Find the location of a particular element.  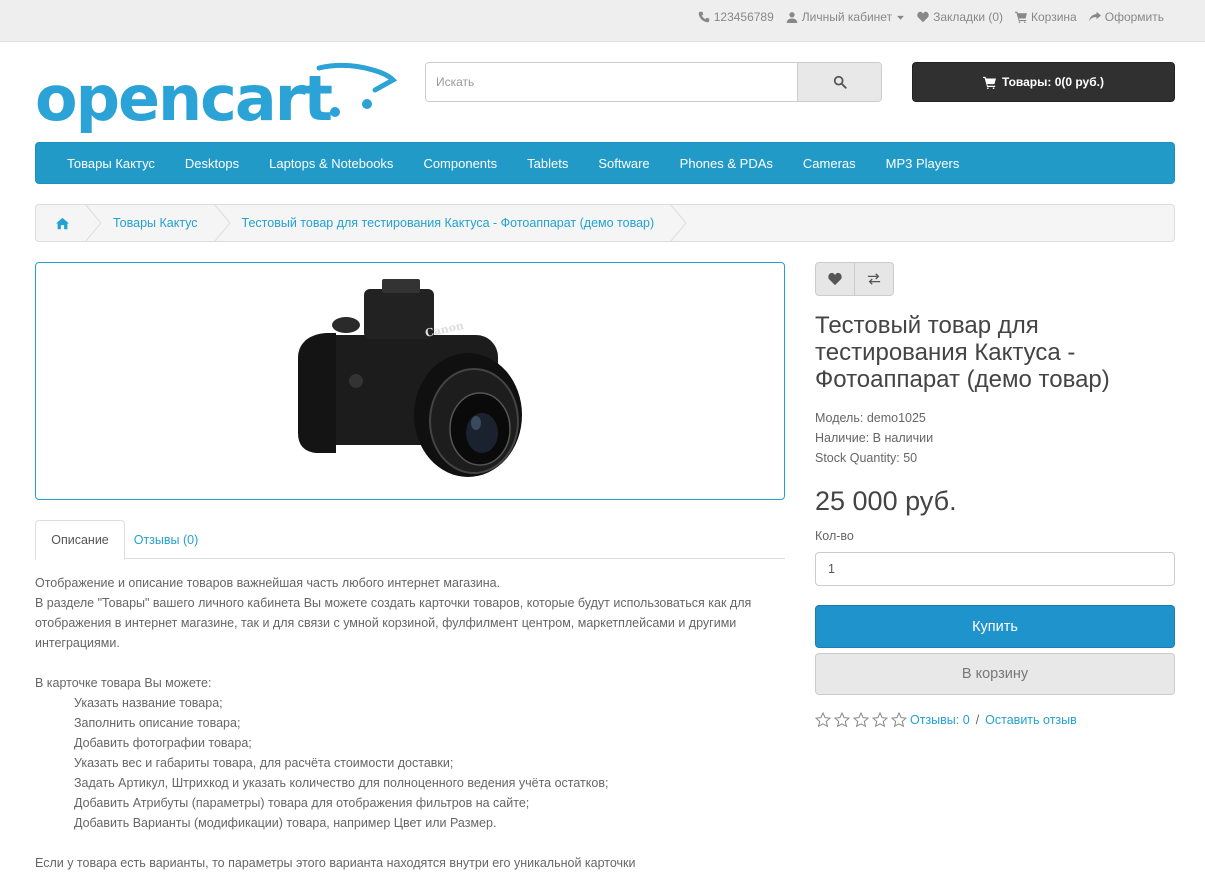

product-stock: Stock Quantity: 50 is located at coordinates (866, 458).